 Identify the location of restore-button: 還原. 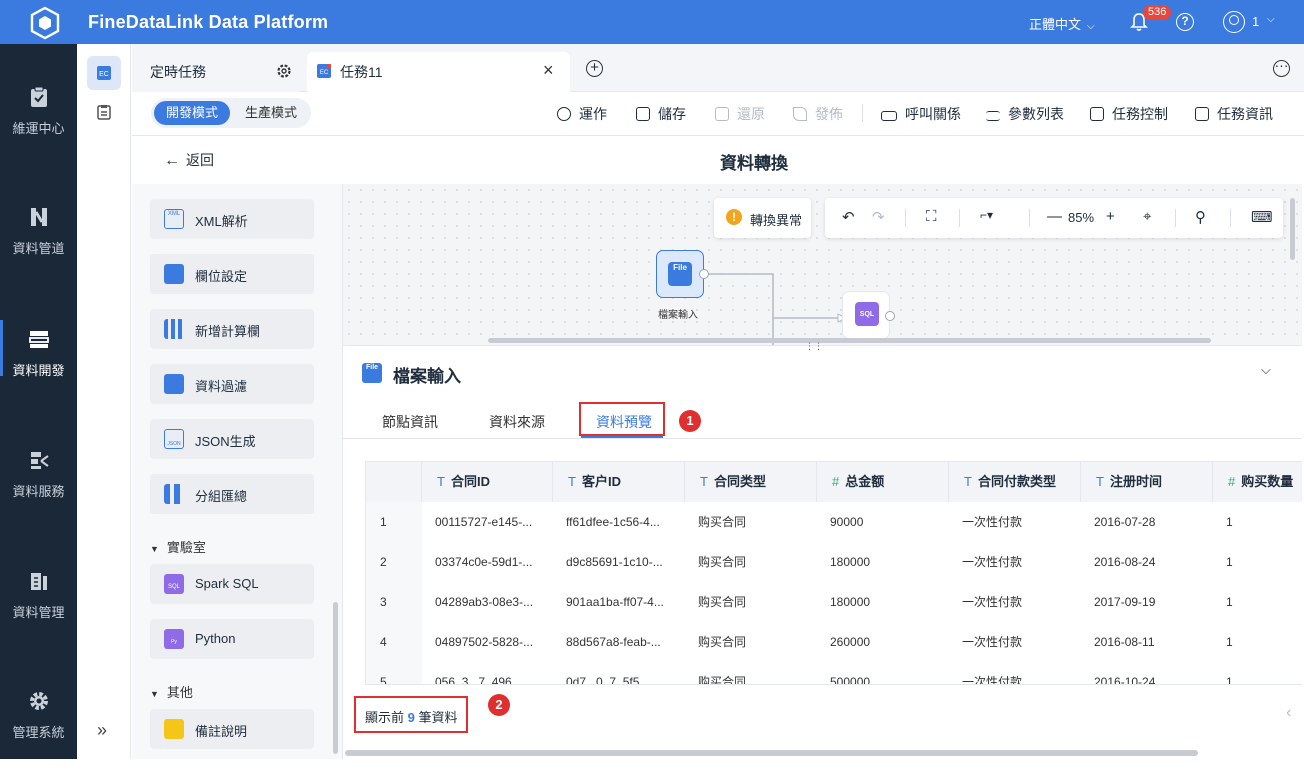
(740, 114).